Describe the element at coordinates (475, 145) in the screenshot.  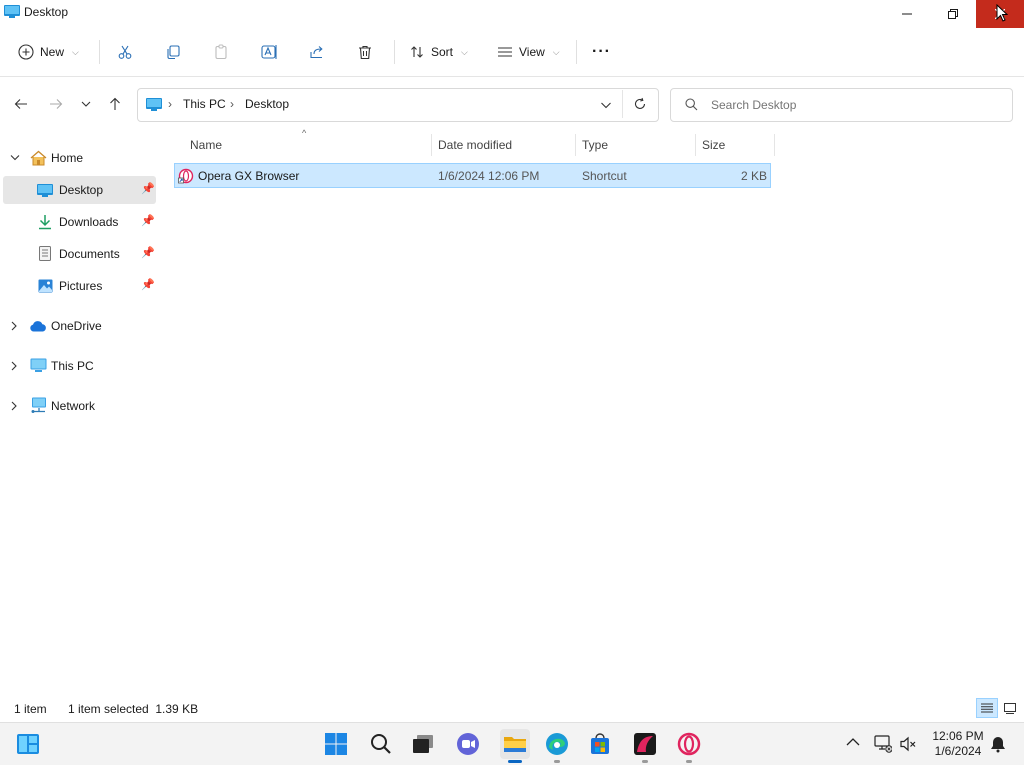
I see `column-header-date: Date modified` at that location.